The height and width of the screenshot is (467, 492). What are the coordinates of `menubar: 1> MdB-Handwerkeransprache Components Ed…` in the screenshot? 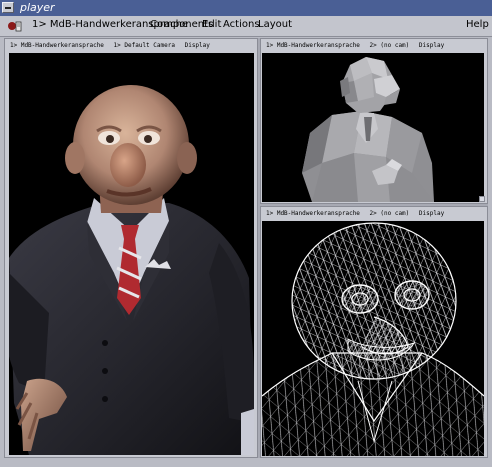 It's located at (246, 26).